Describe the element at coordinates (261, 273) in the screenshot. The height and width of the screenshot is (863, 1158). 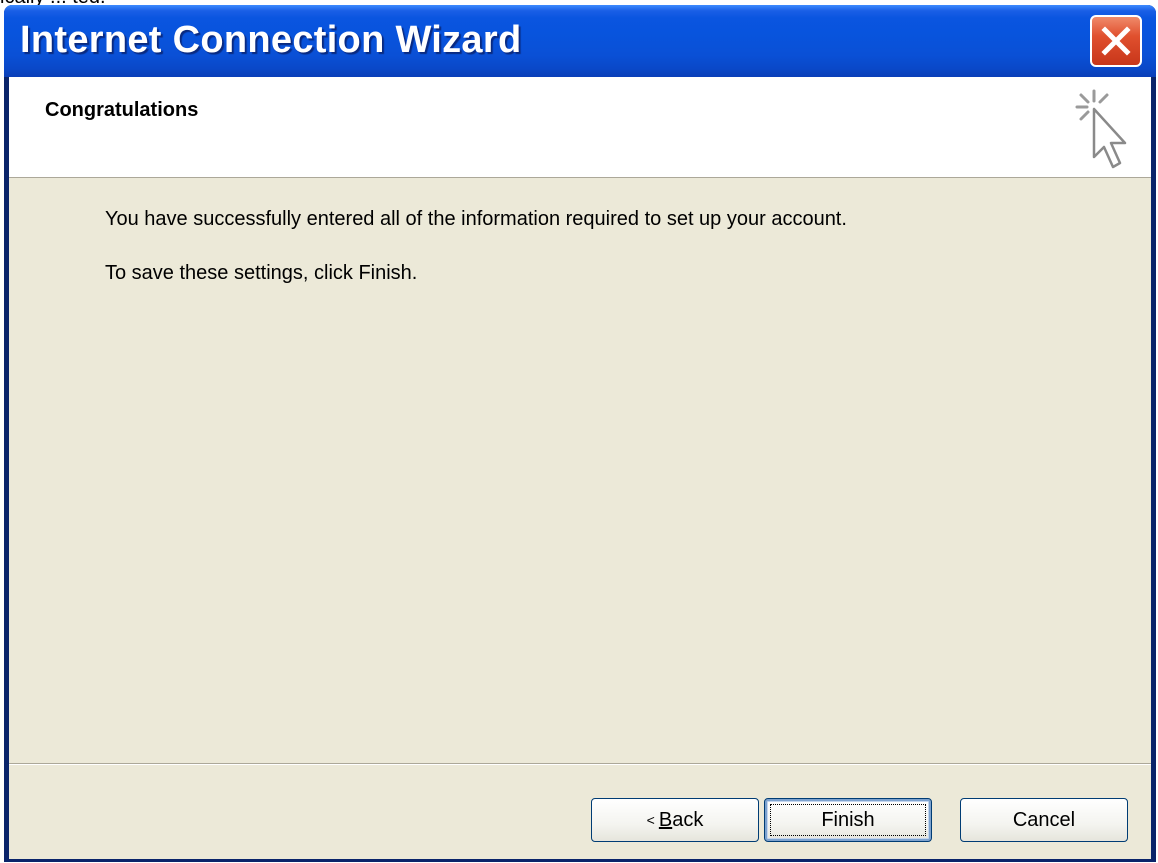
I see `instruction-message: To save these settings, click Finish.` at that location.